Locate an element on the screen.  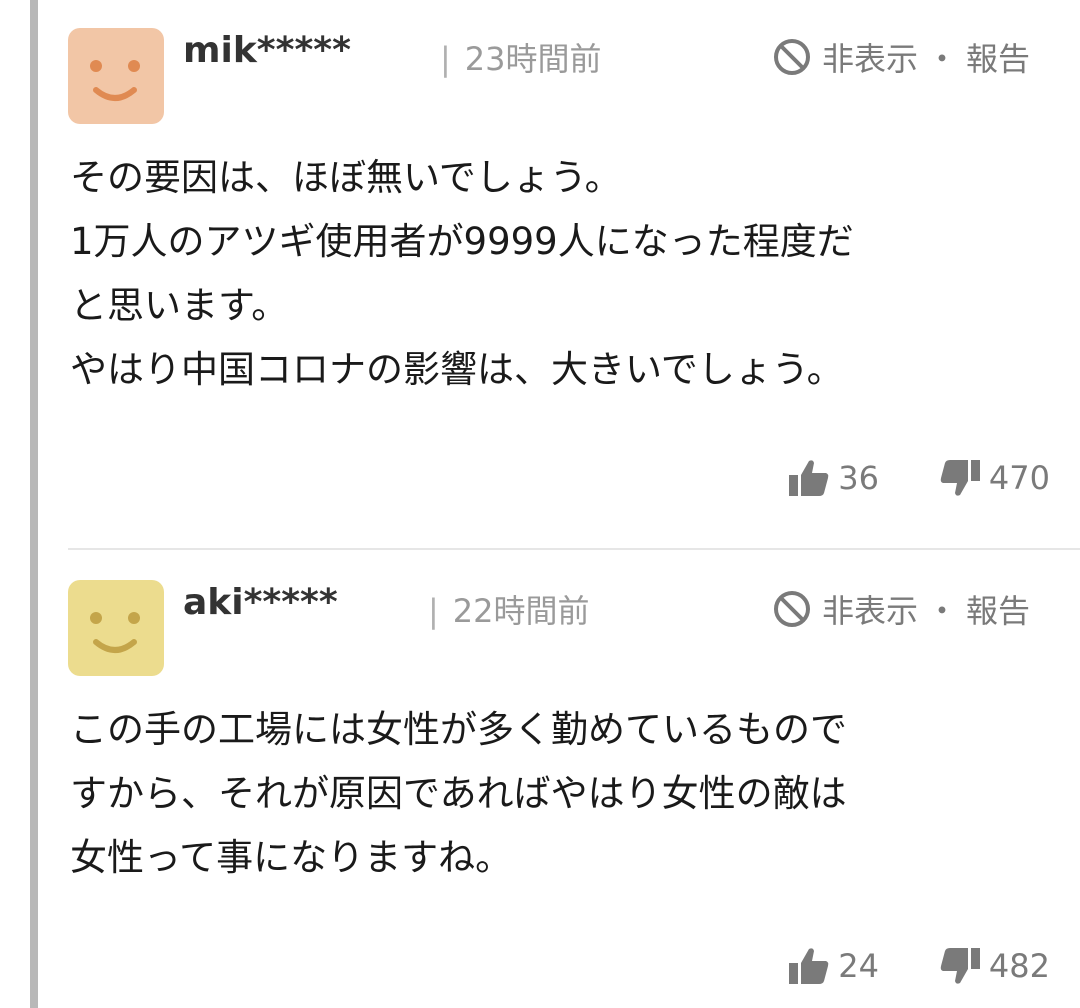
like-button: 24 is located at coordinates (833, 966).